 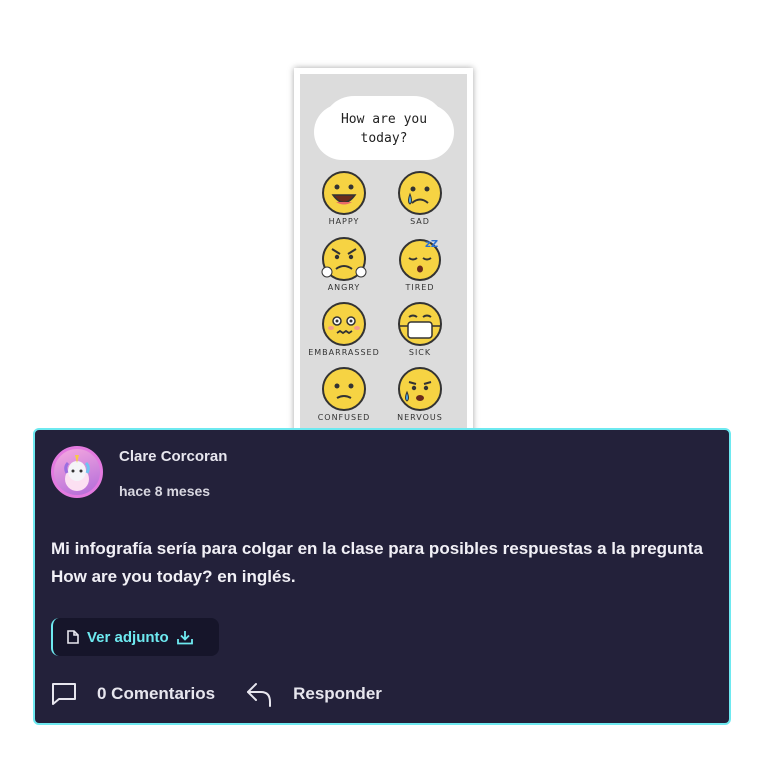 I want to click on emotion-angry: ANGRY, so click(x=344, y=264).